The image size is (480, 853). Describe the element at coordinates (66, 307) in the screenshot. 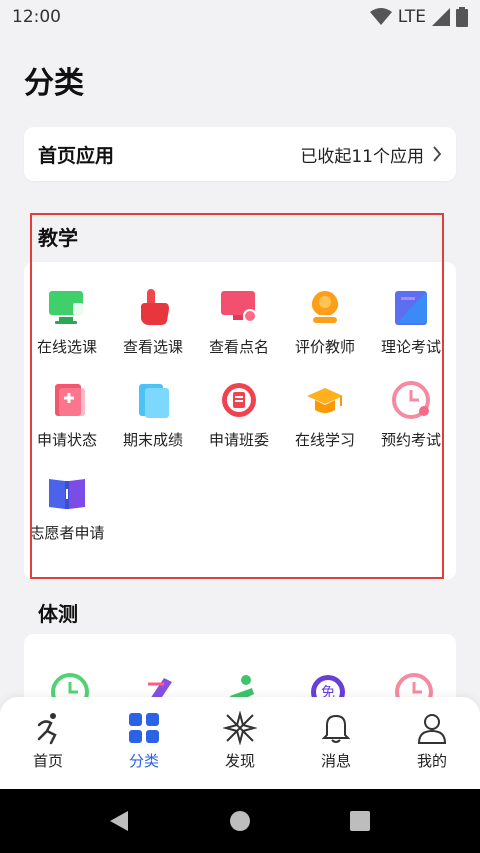

I see `monitor-select-icon` at that location.